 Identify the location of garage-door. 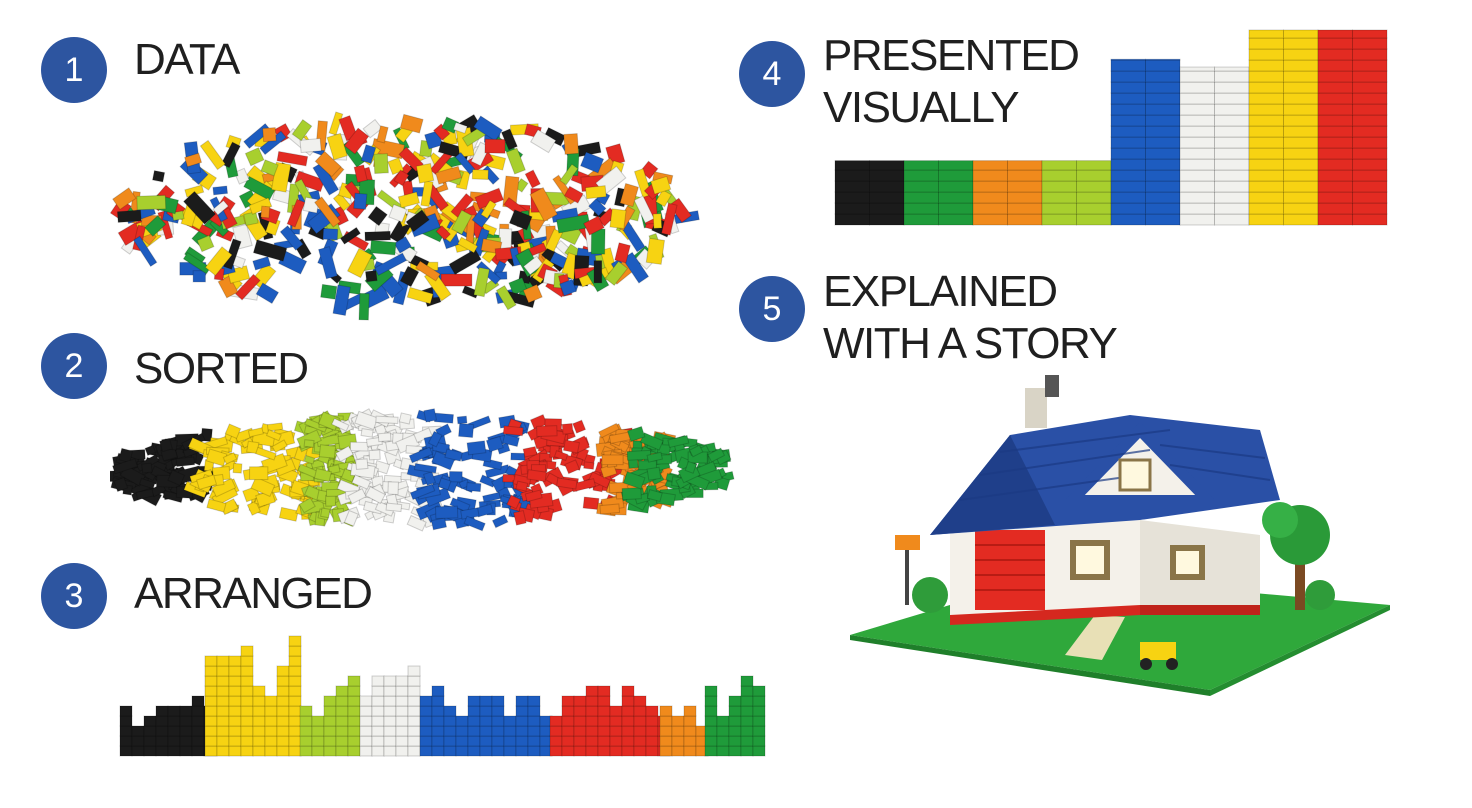
(1010, 570).